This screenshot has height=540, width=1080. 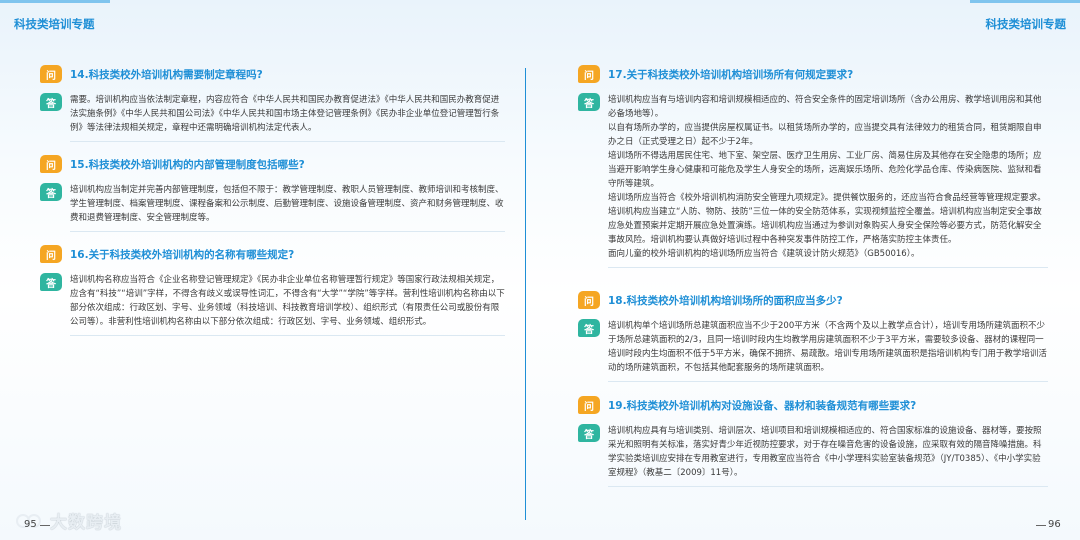 What do you see at coordinates (54, 24) in the screenshot?
I see `left-header-title: 科技类培训专题` at bounding box center [54, 24].